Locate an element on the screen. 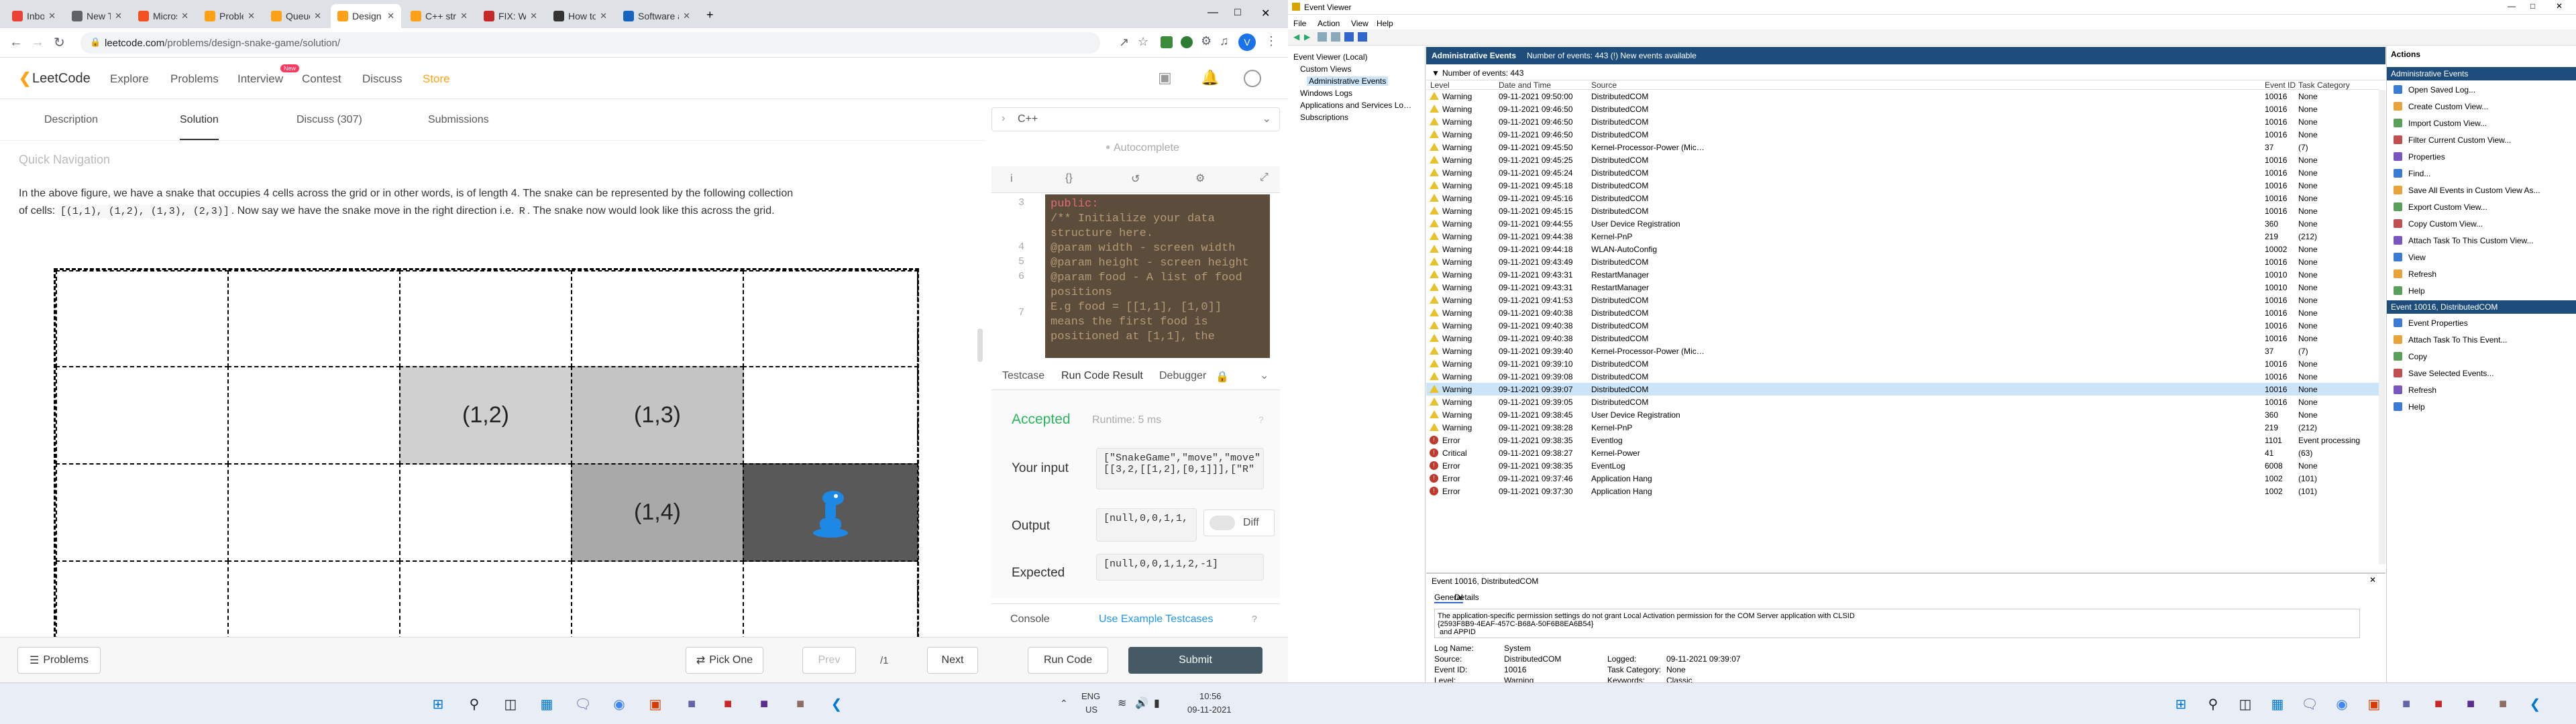  chevron-down-icon: ⌄ is located at coordinates (1264, 375).